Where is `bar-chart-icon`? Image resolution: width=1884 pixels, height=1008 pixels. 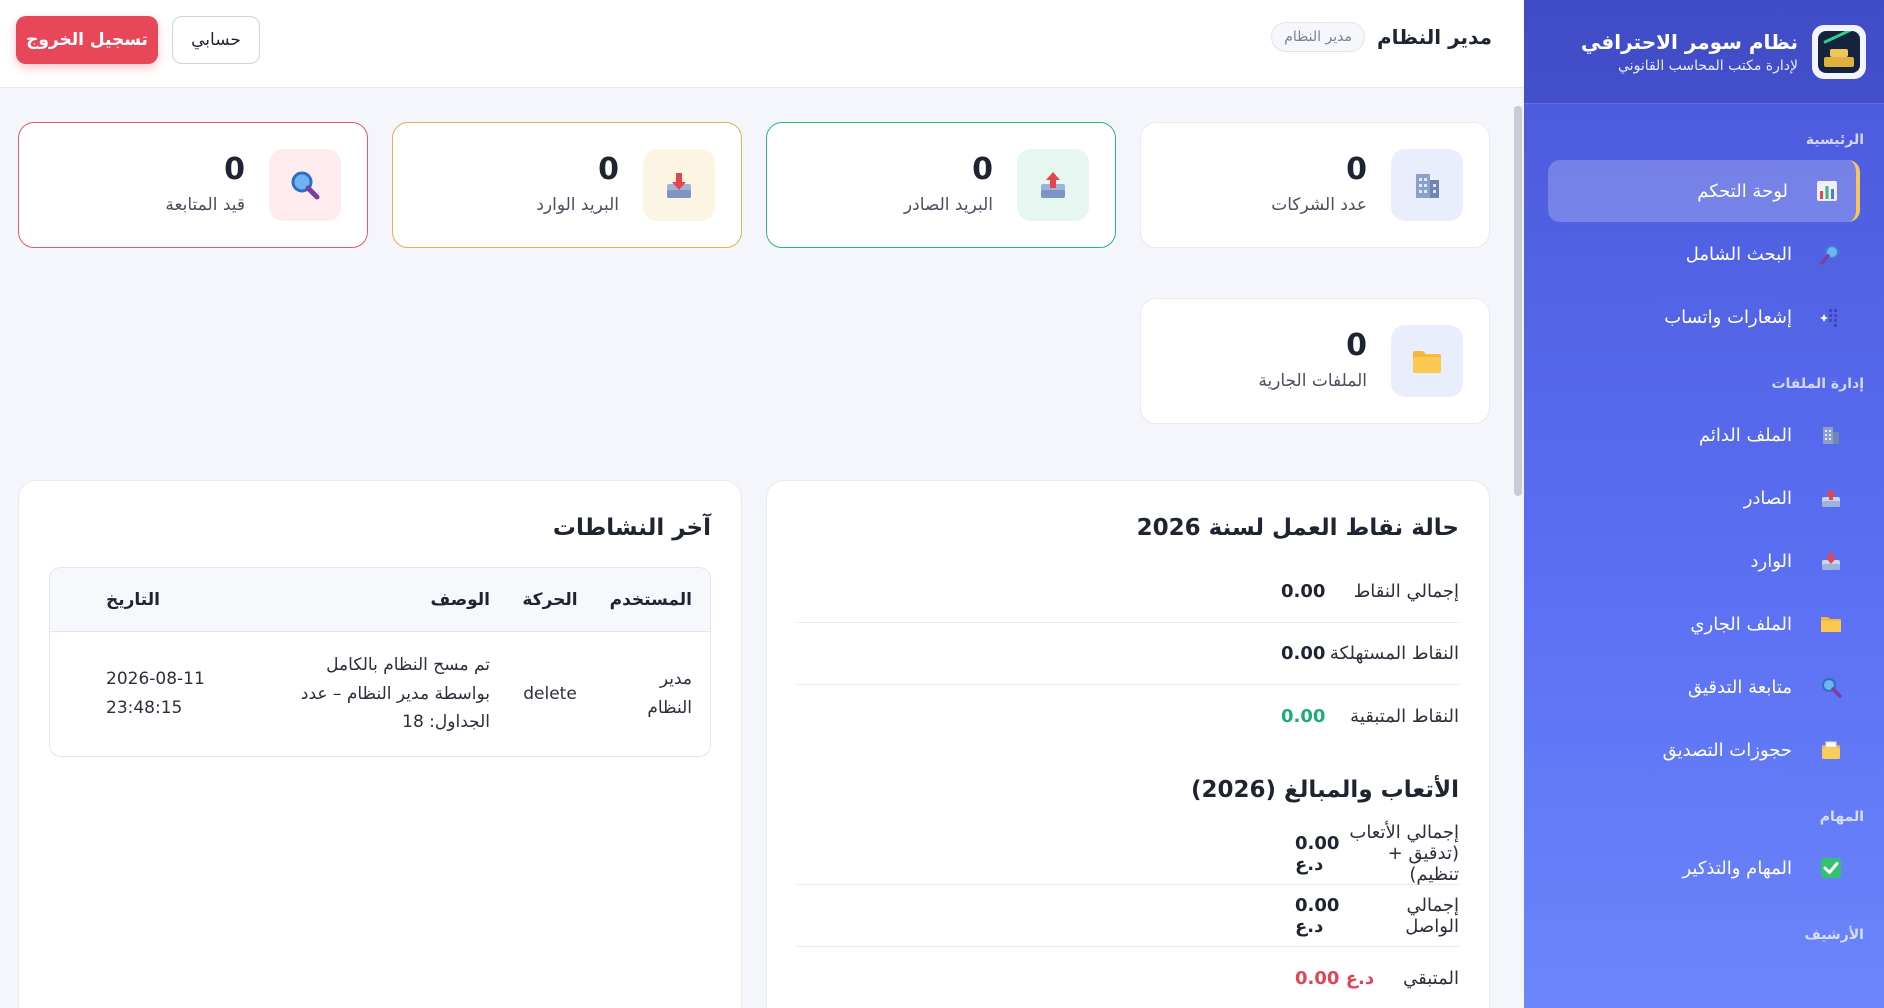 bar-chart-icon is located at coordinates (1827, 191).